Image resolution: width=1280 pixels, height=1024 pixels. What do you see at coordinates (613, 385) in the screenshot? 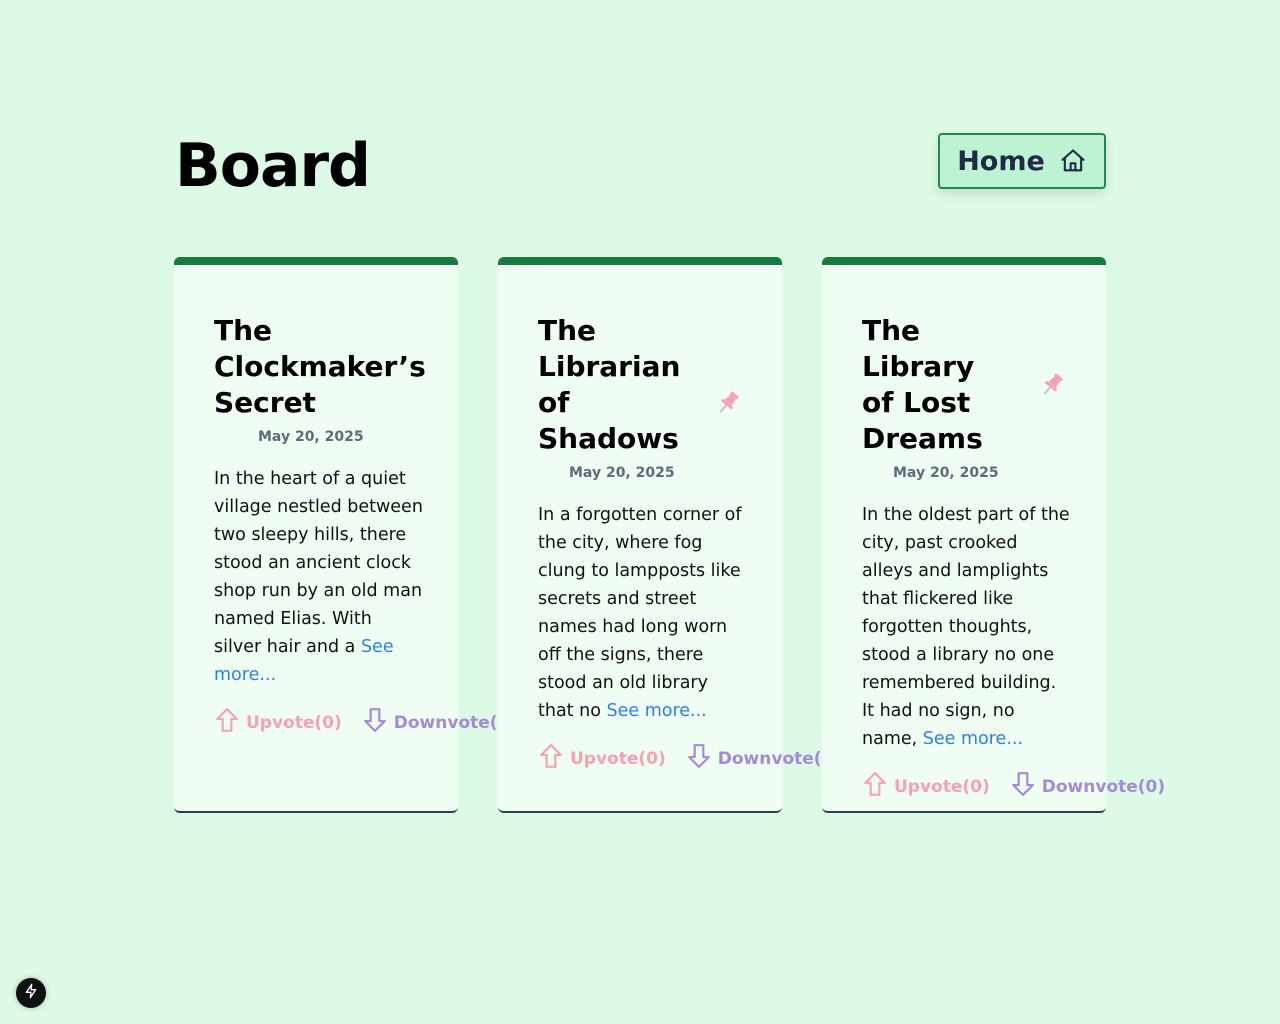
I see `card-title: The Librarian of Shadows` at bounding box center [613, 385].